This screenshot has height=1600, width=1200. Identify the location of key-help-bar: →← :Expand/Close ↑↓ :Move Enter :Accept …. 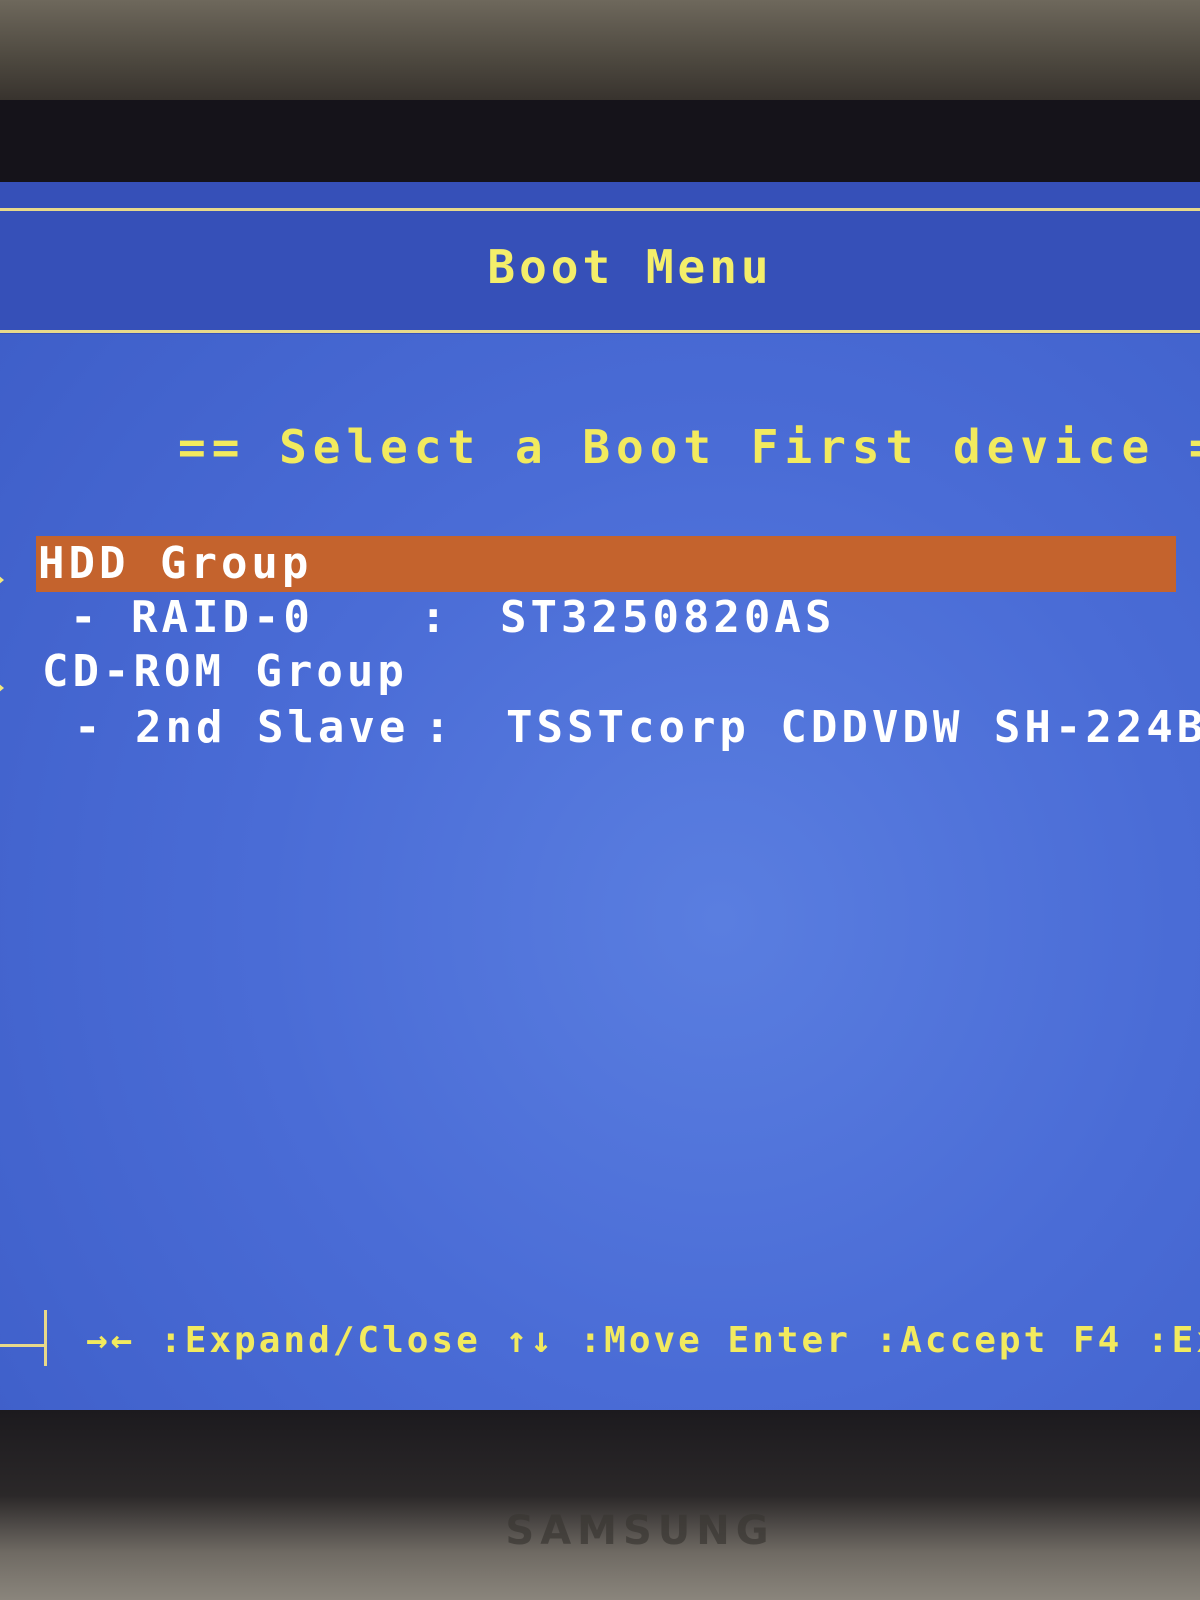
(643, 1340).